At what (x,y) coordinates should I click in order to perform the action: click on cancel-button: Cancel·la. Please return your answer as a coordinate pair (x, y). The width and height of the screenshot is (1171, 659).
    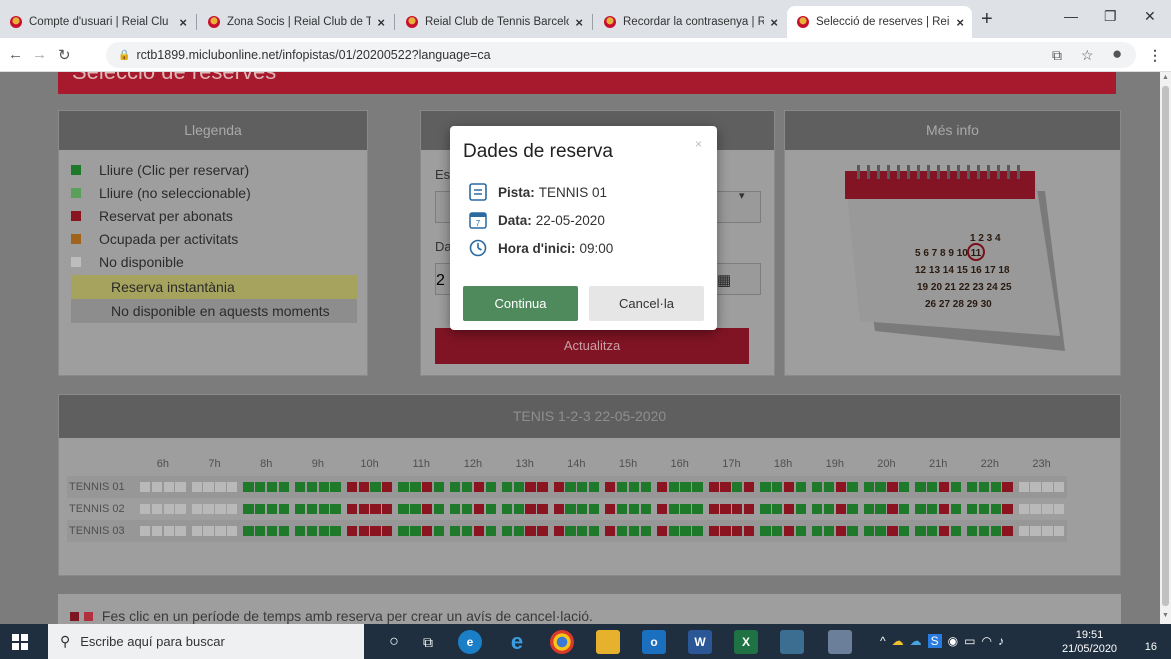
    Looking at the image, I should click on (646, 303).